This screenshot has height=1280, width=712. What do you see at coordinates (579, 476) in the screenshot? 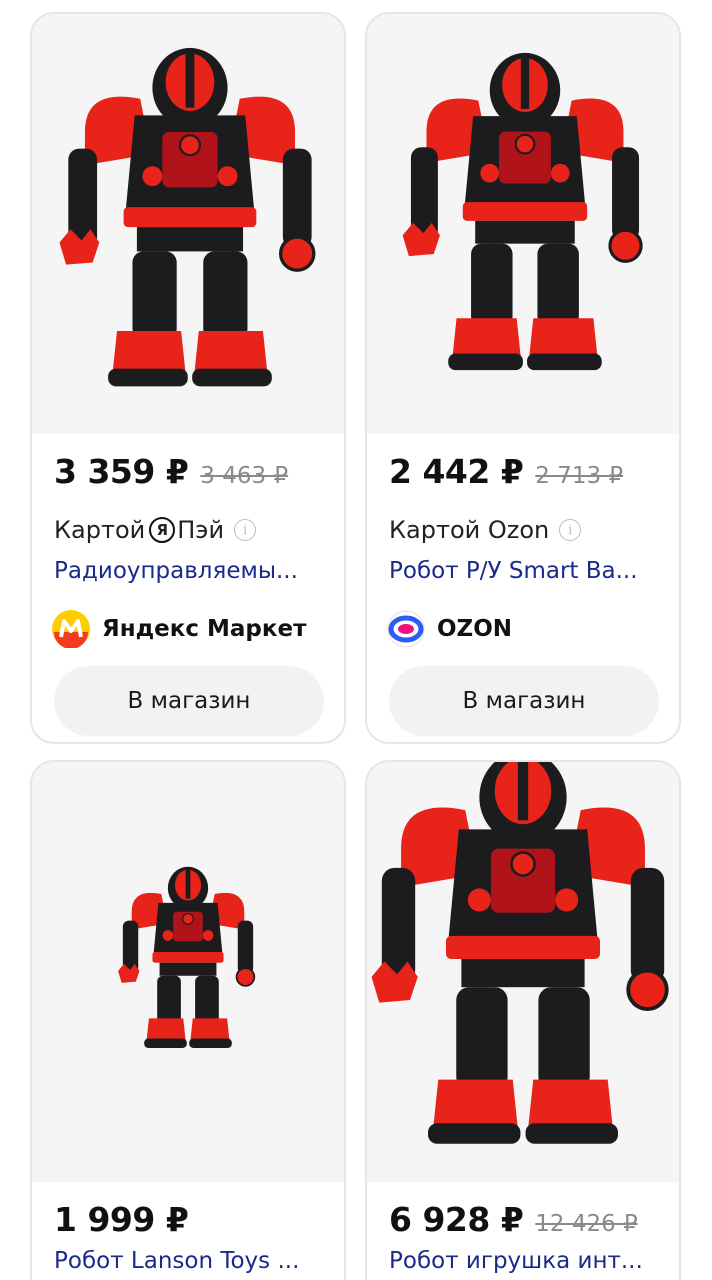
I see `old-price: 2 713 ₽` at bounding box center [579, 476].